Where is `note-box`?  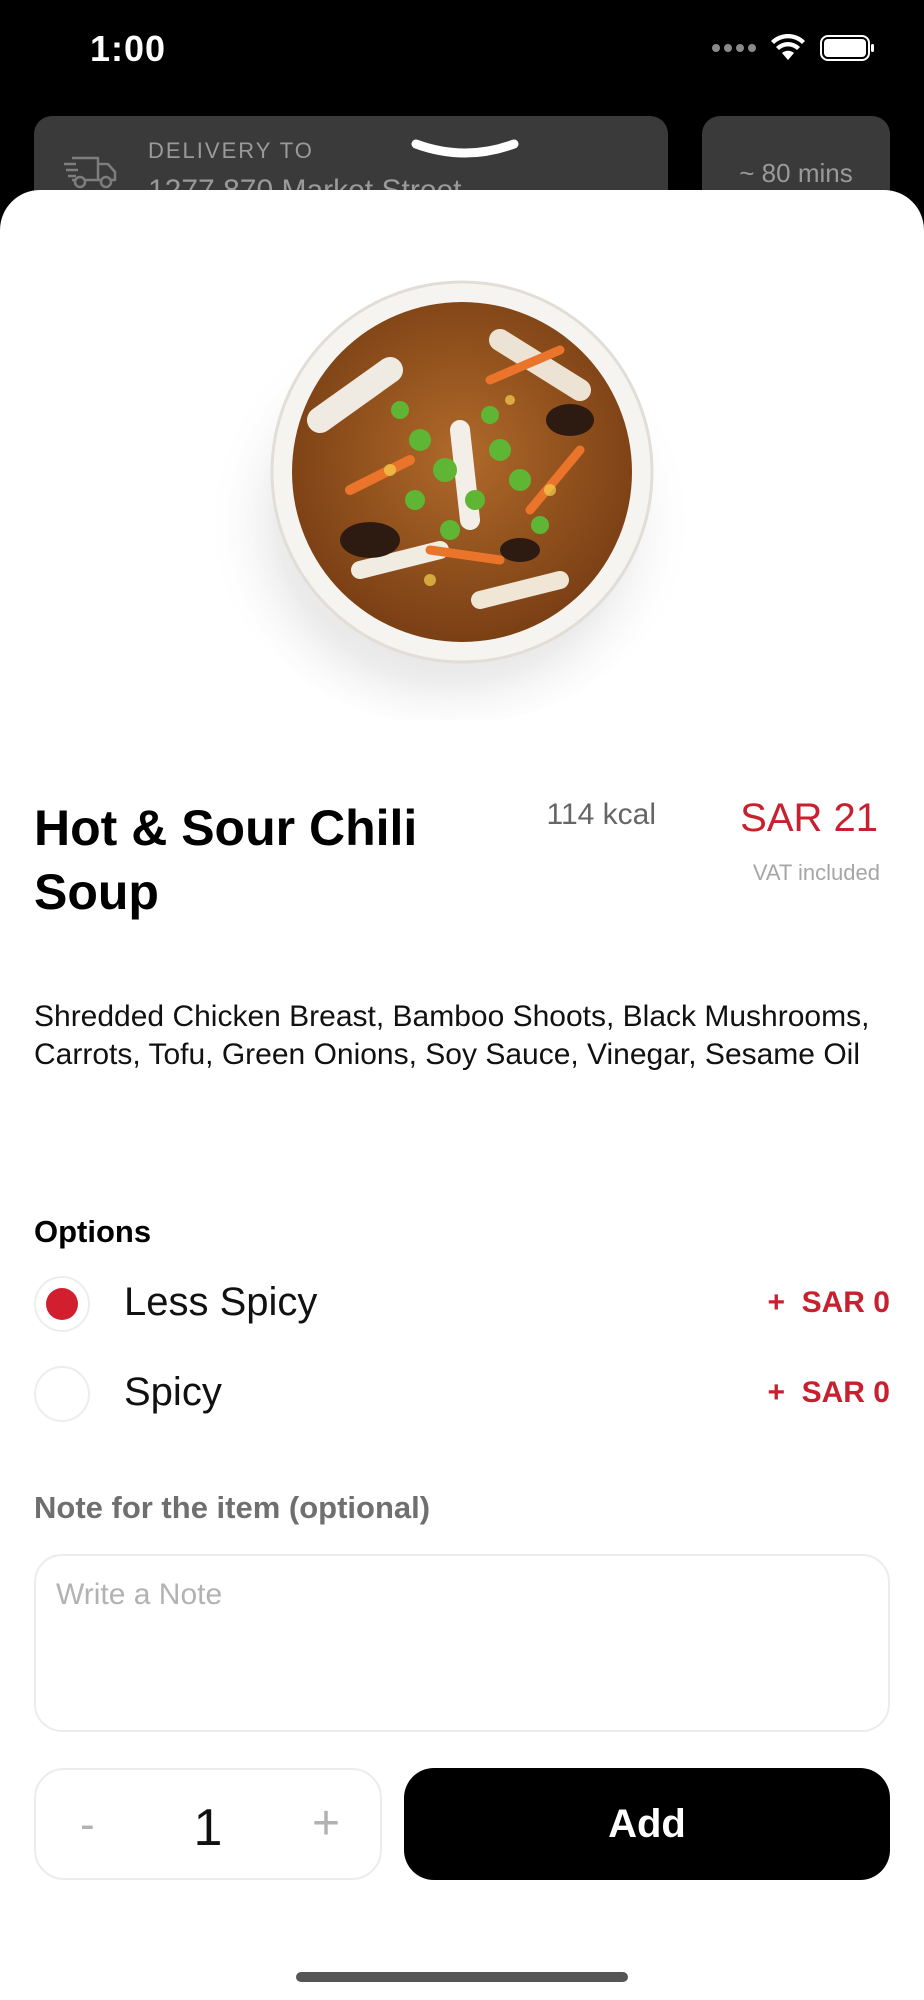 note-box is located at coordinates (462, 1643).